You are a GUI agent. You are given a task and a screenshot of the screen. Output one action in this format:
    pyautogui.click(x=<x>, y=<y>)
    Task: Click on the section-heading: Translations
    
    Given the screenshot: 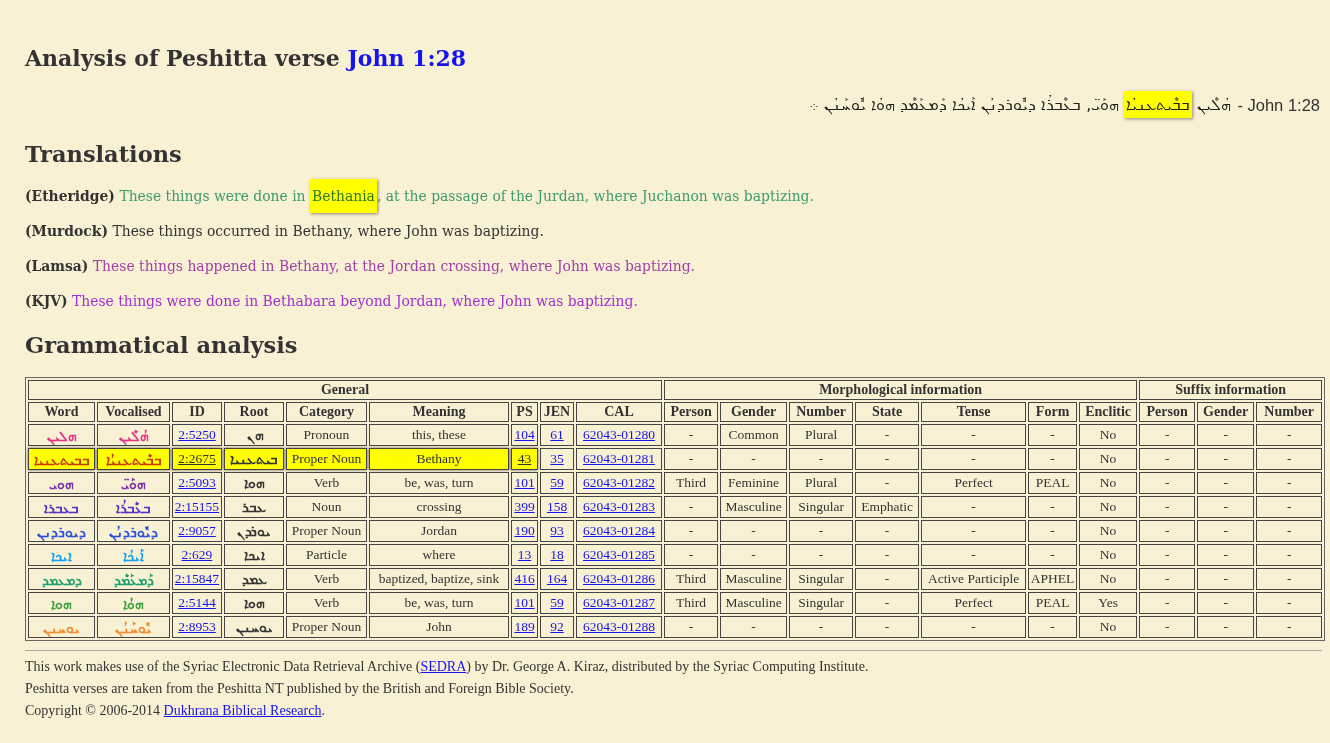 What is the action you would take?
    pyautogui.click(x=103, y=154)
    